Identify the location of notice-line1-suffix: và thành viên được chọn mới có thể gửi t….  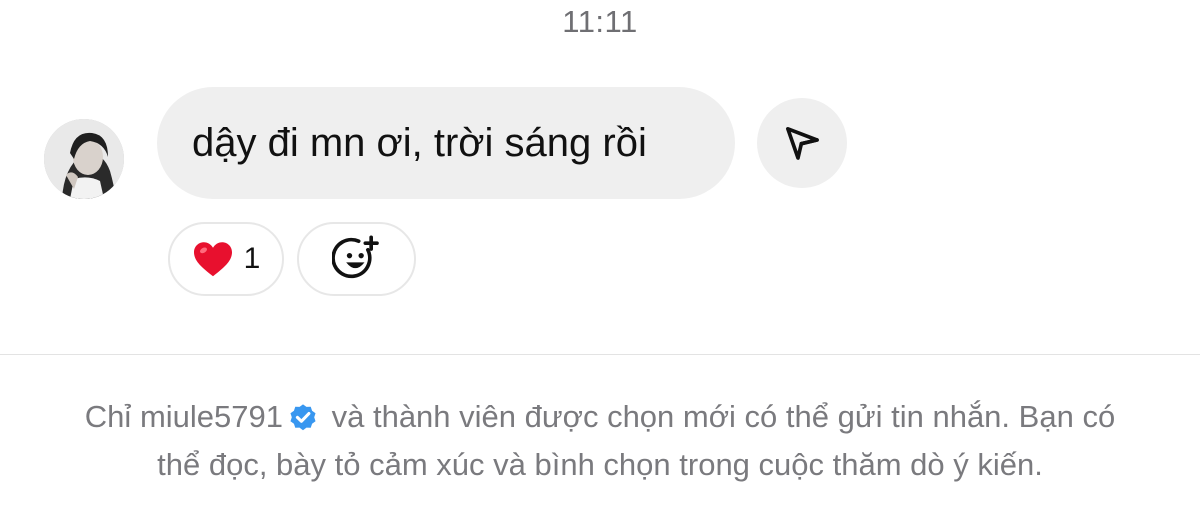
(671, 416).